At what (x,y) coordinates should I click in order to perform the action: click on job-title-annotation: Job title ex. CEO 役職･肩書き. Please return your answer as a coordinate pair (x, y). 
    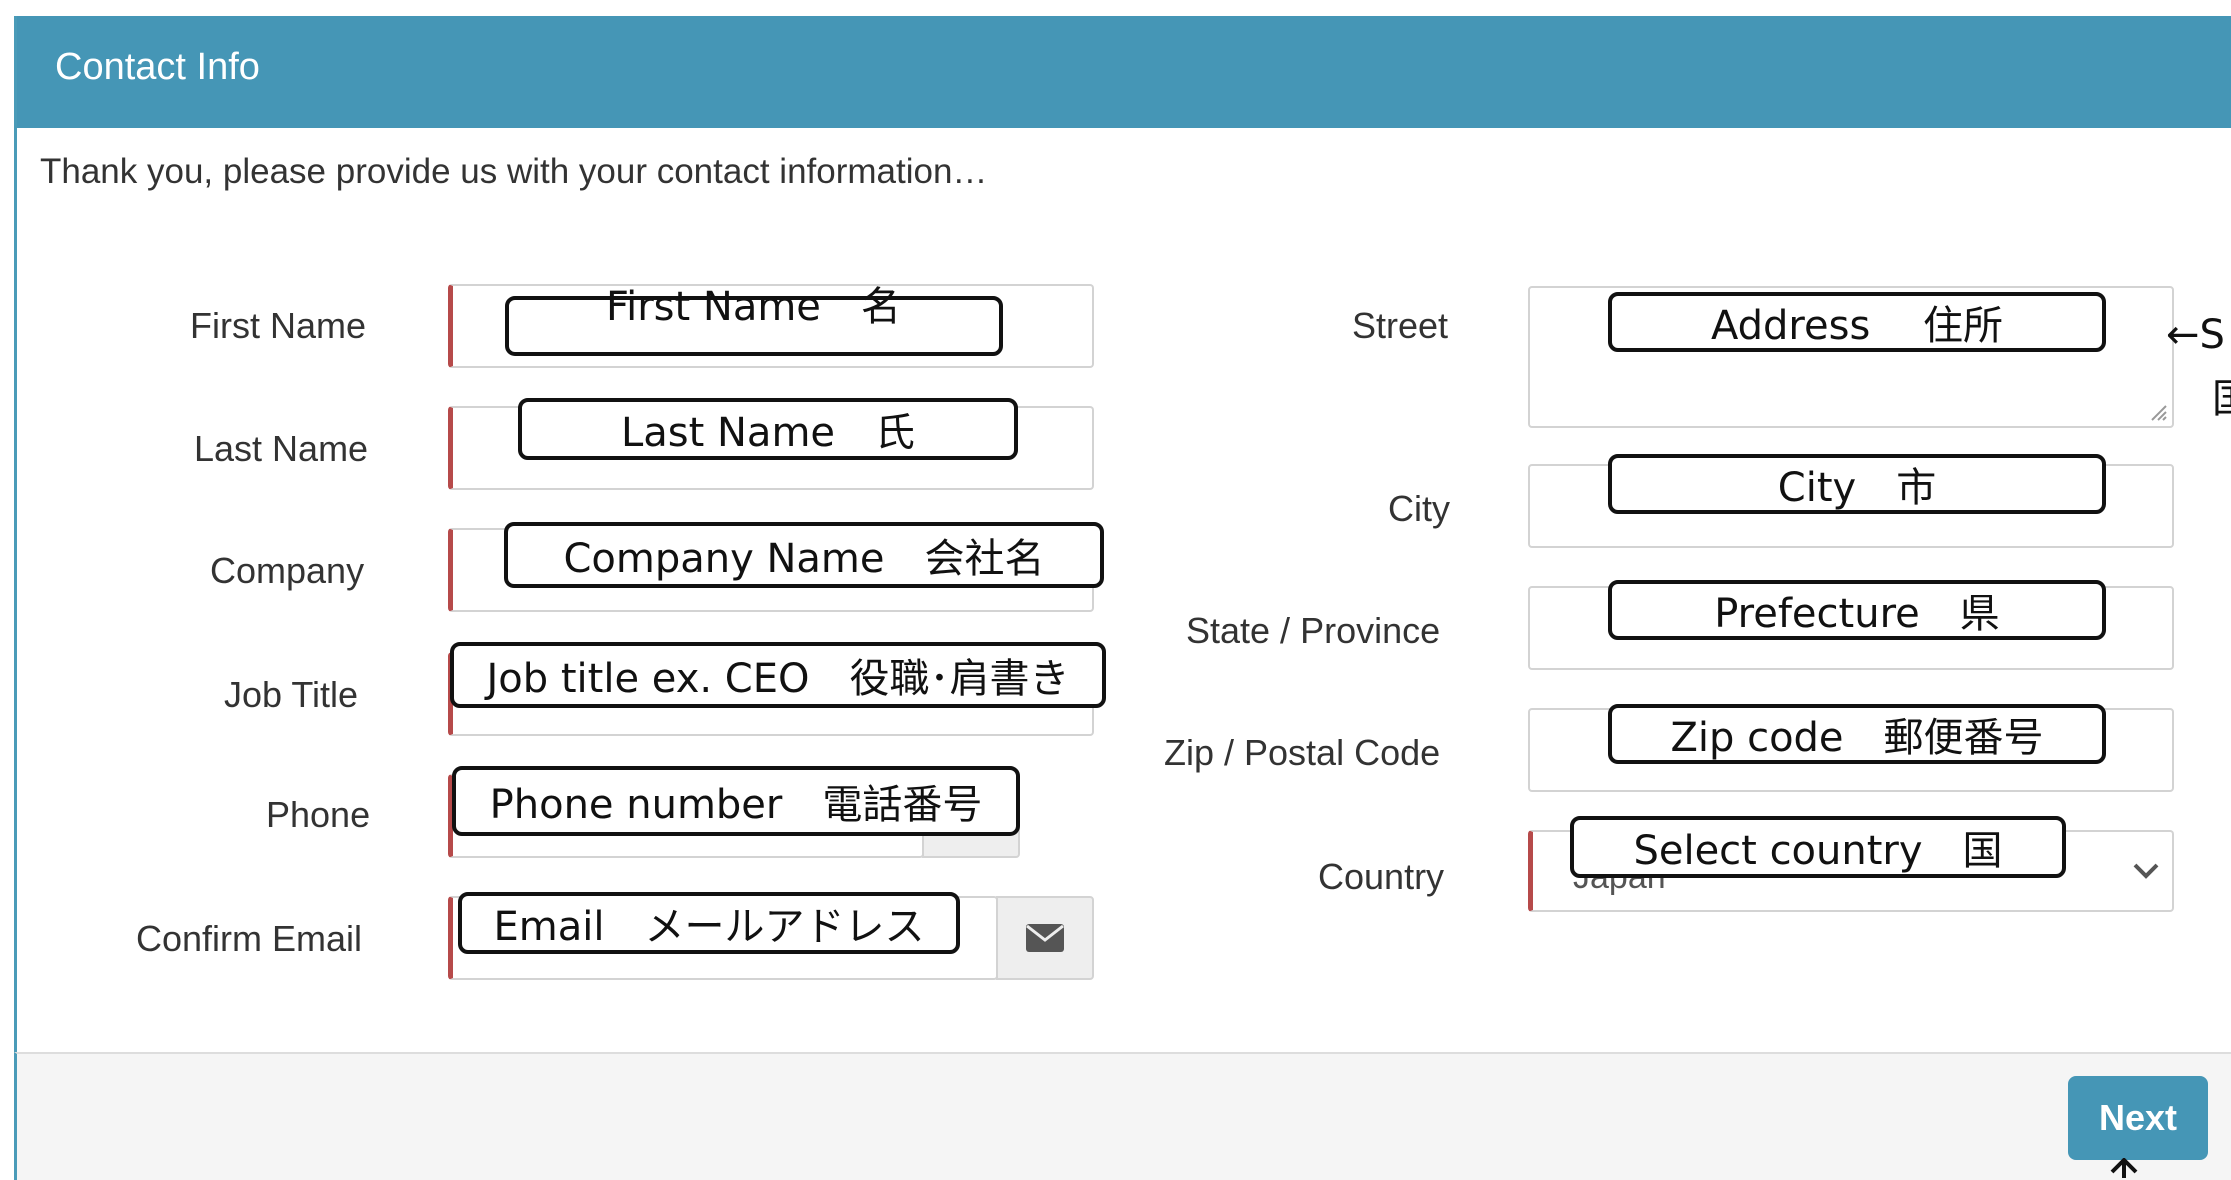
    Looking at the image, I should click on (778, 675).